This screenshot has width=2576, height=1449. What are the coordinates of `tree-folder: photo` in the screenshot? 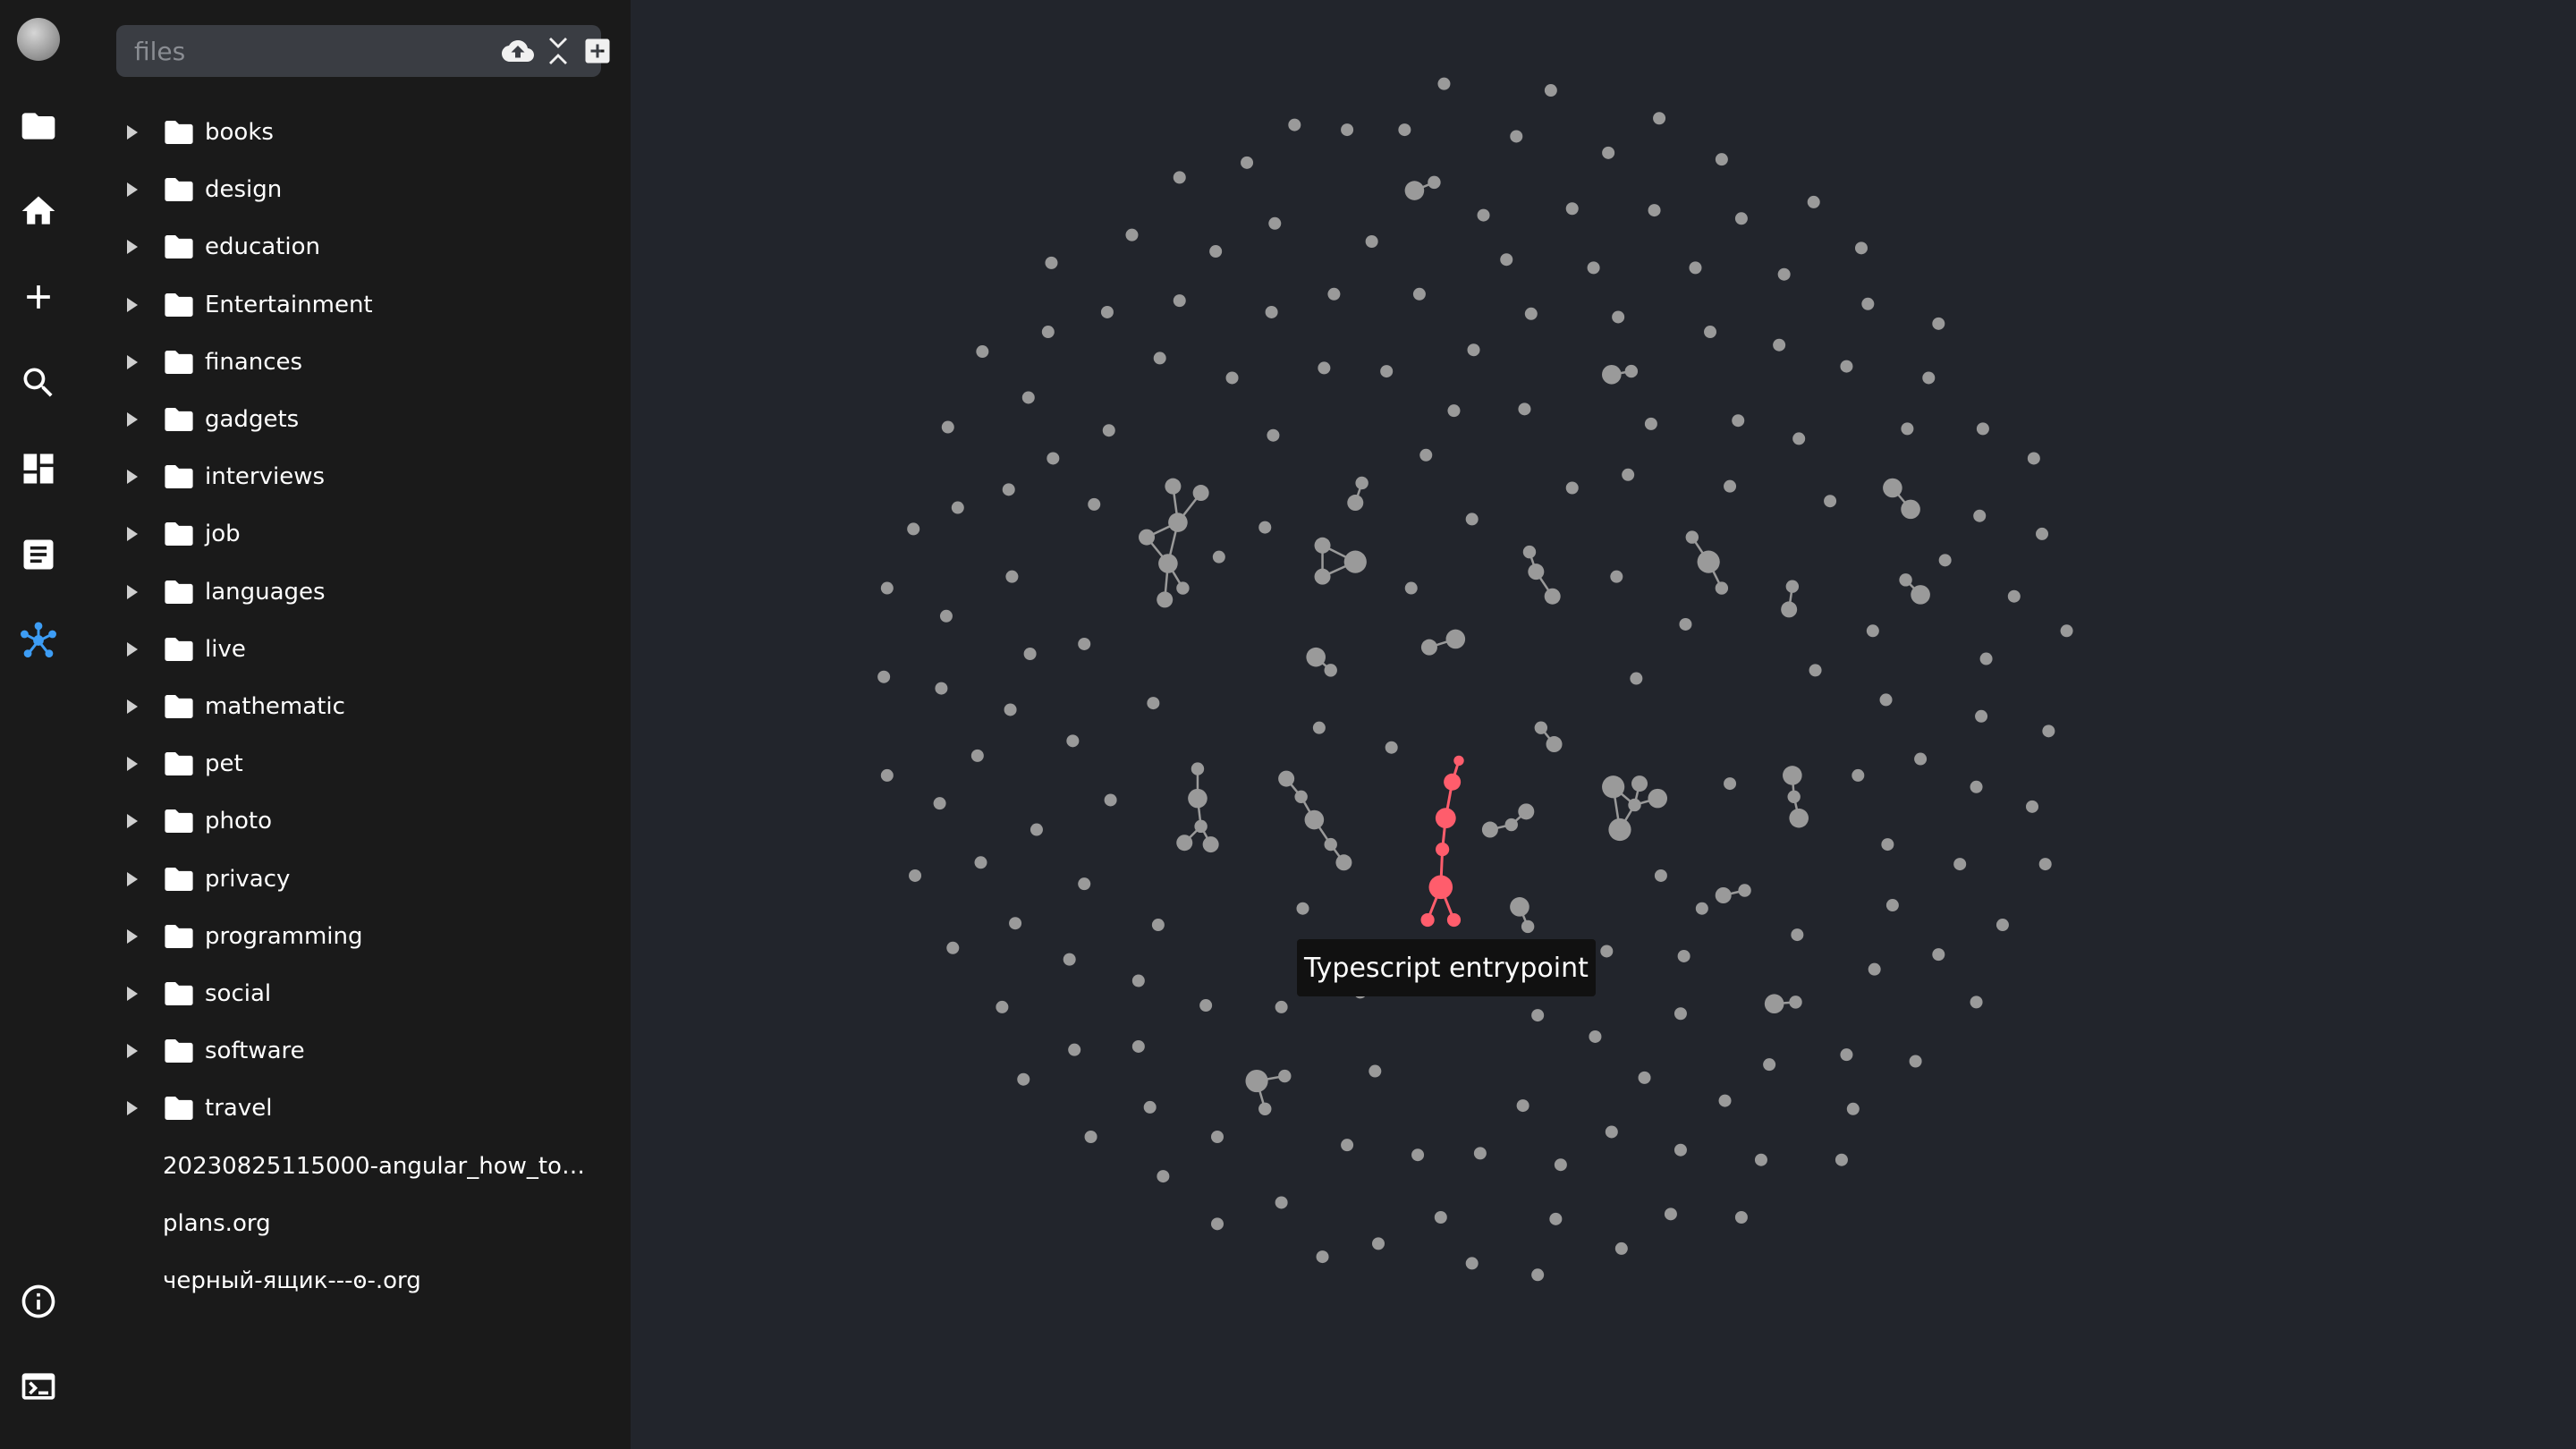 It's located at (354, 821).